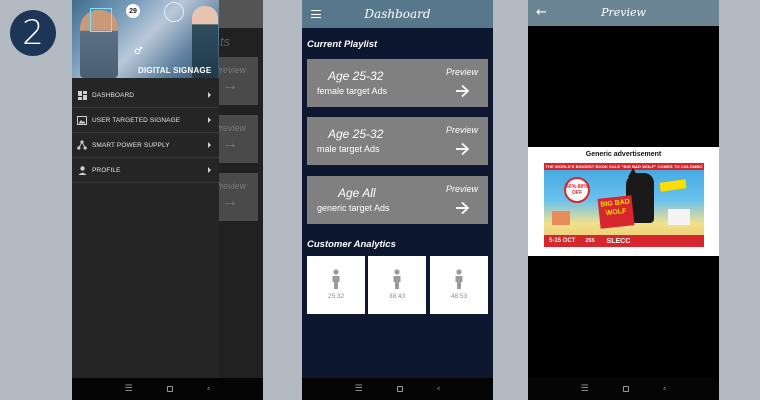 Image resolution: width=760 pixels, height=400 pixels. Describe the element at coordinates (351, 244) in the screenshot. I see `customer-analytics-heading: Customer Analytics` at that location.